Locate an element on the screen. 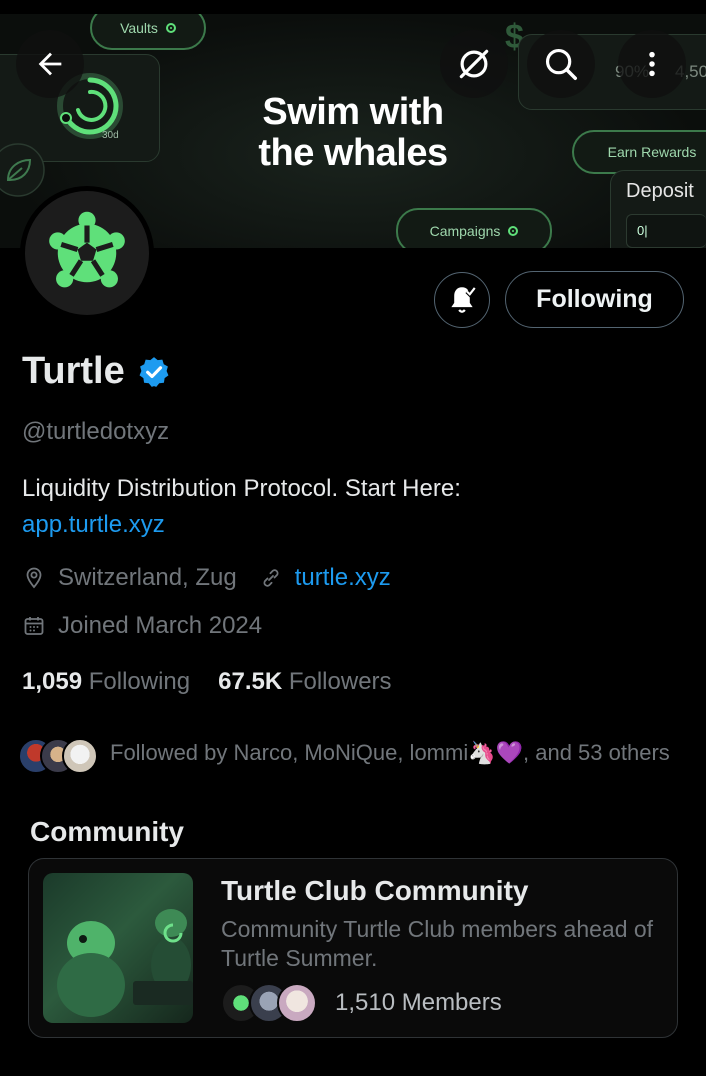 The image size is (706, 1076). banner-vaults-pill: Vaults is located at coordinates (148, 32).